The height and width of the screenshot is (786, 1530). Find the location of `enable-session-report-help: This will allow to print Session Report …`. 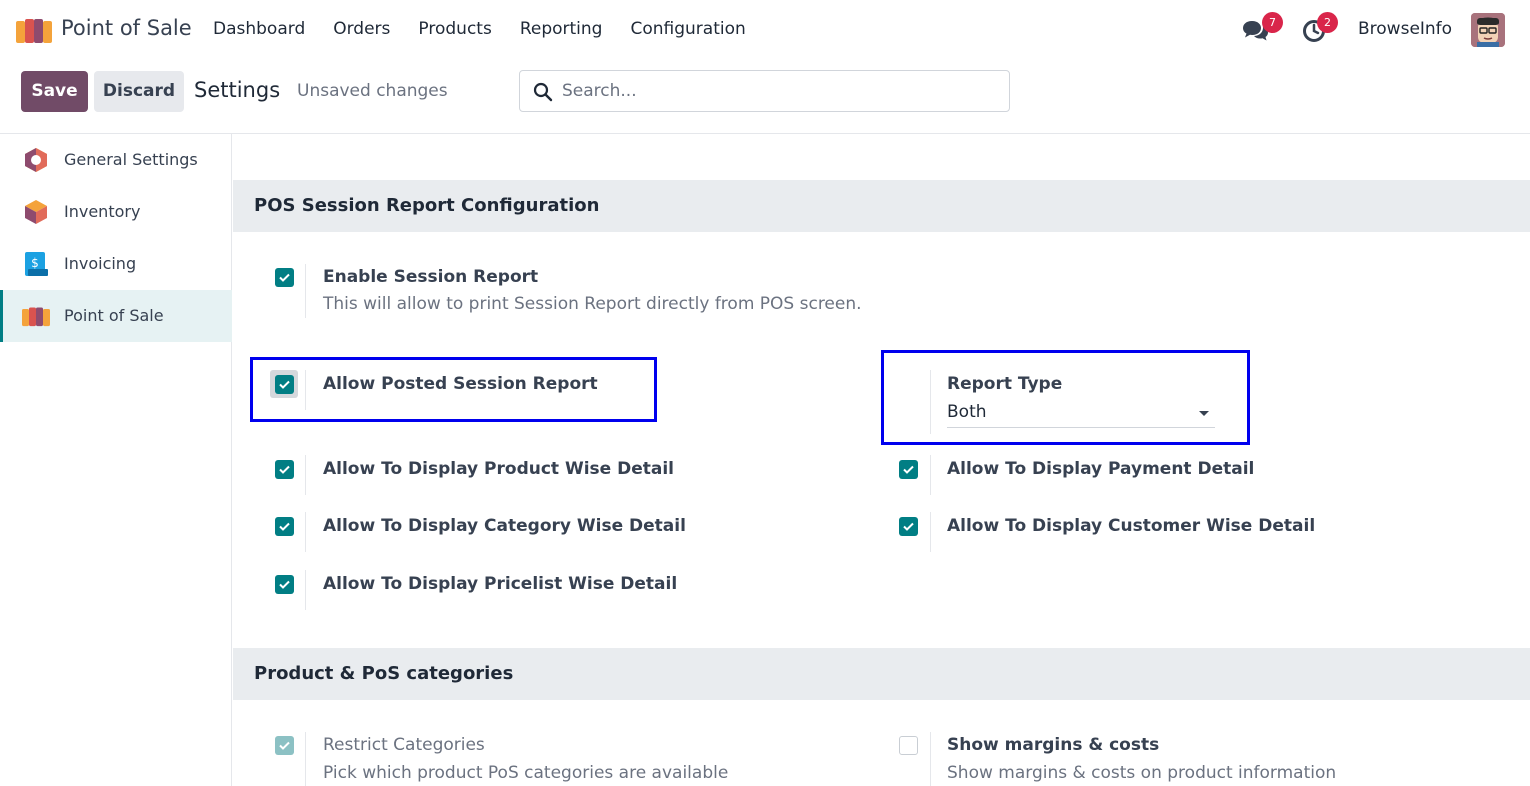

enable-session-report-help: This will allow to print Session Report … is located at coordinates (592, 304).